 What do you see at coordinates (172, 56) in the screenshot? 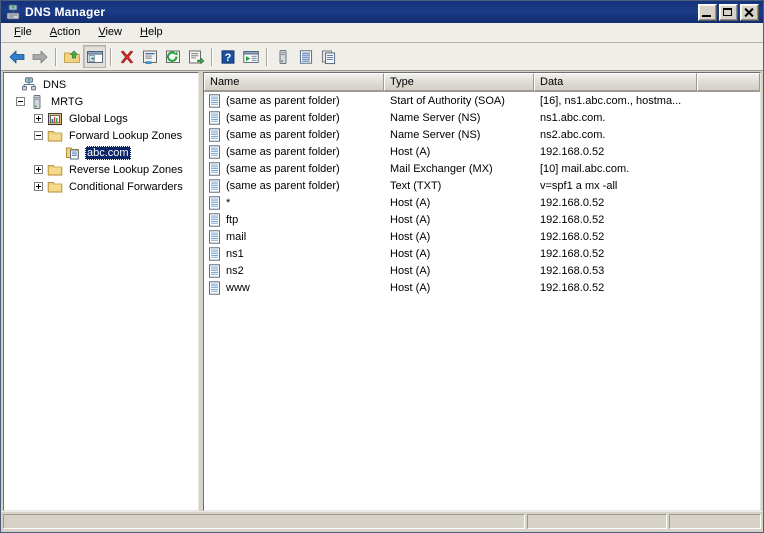
I see `refresh-icon` at bounding box center [172, 56].